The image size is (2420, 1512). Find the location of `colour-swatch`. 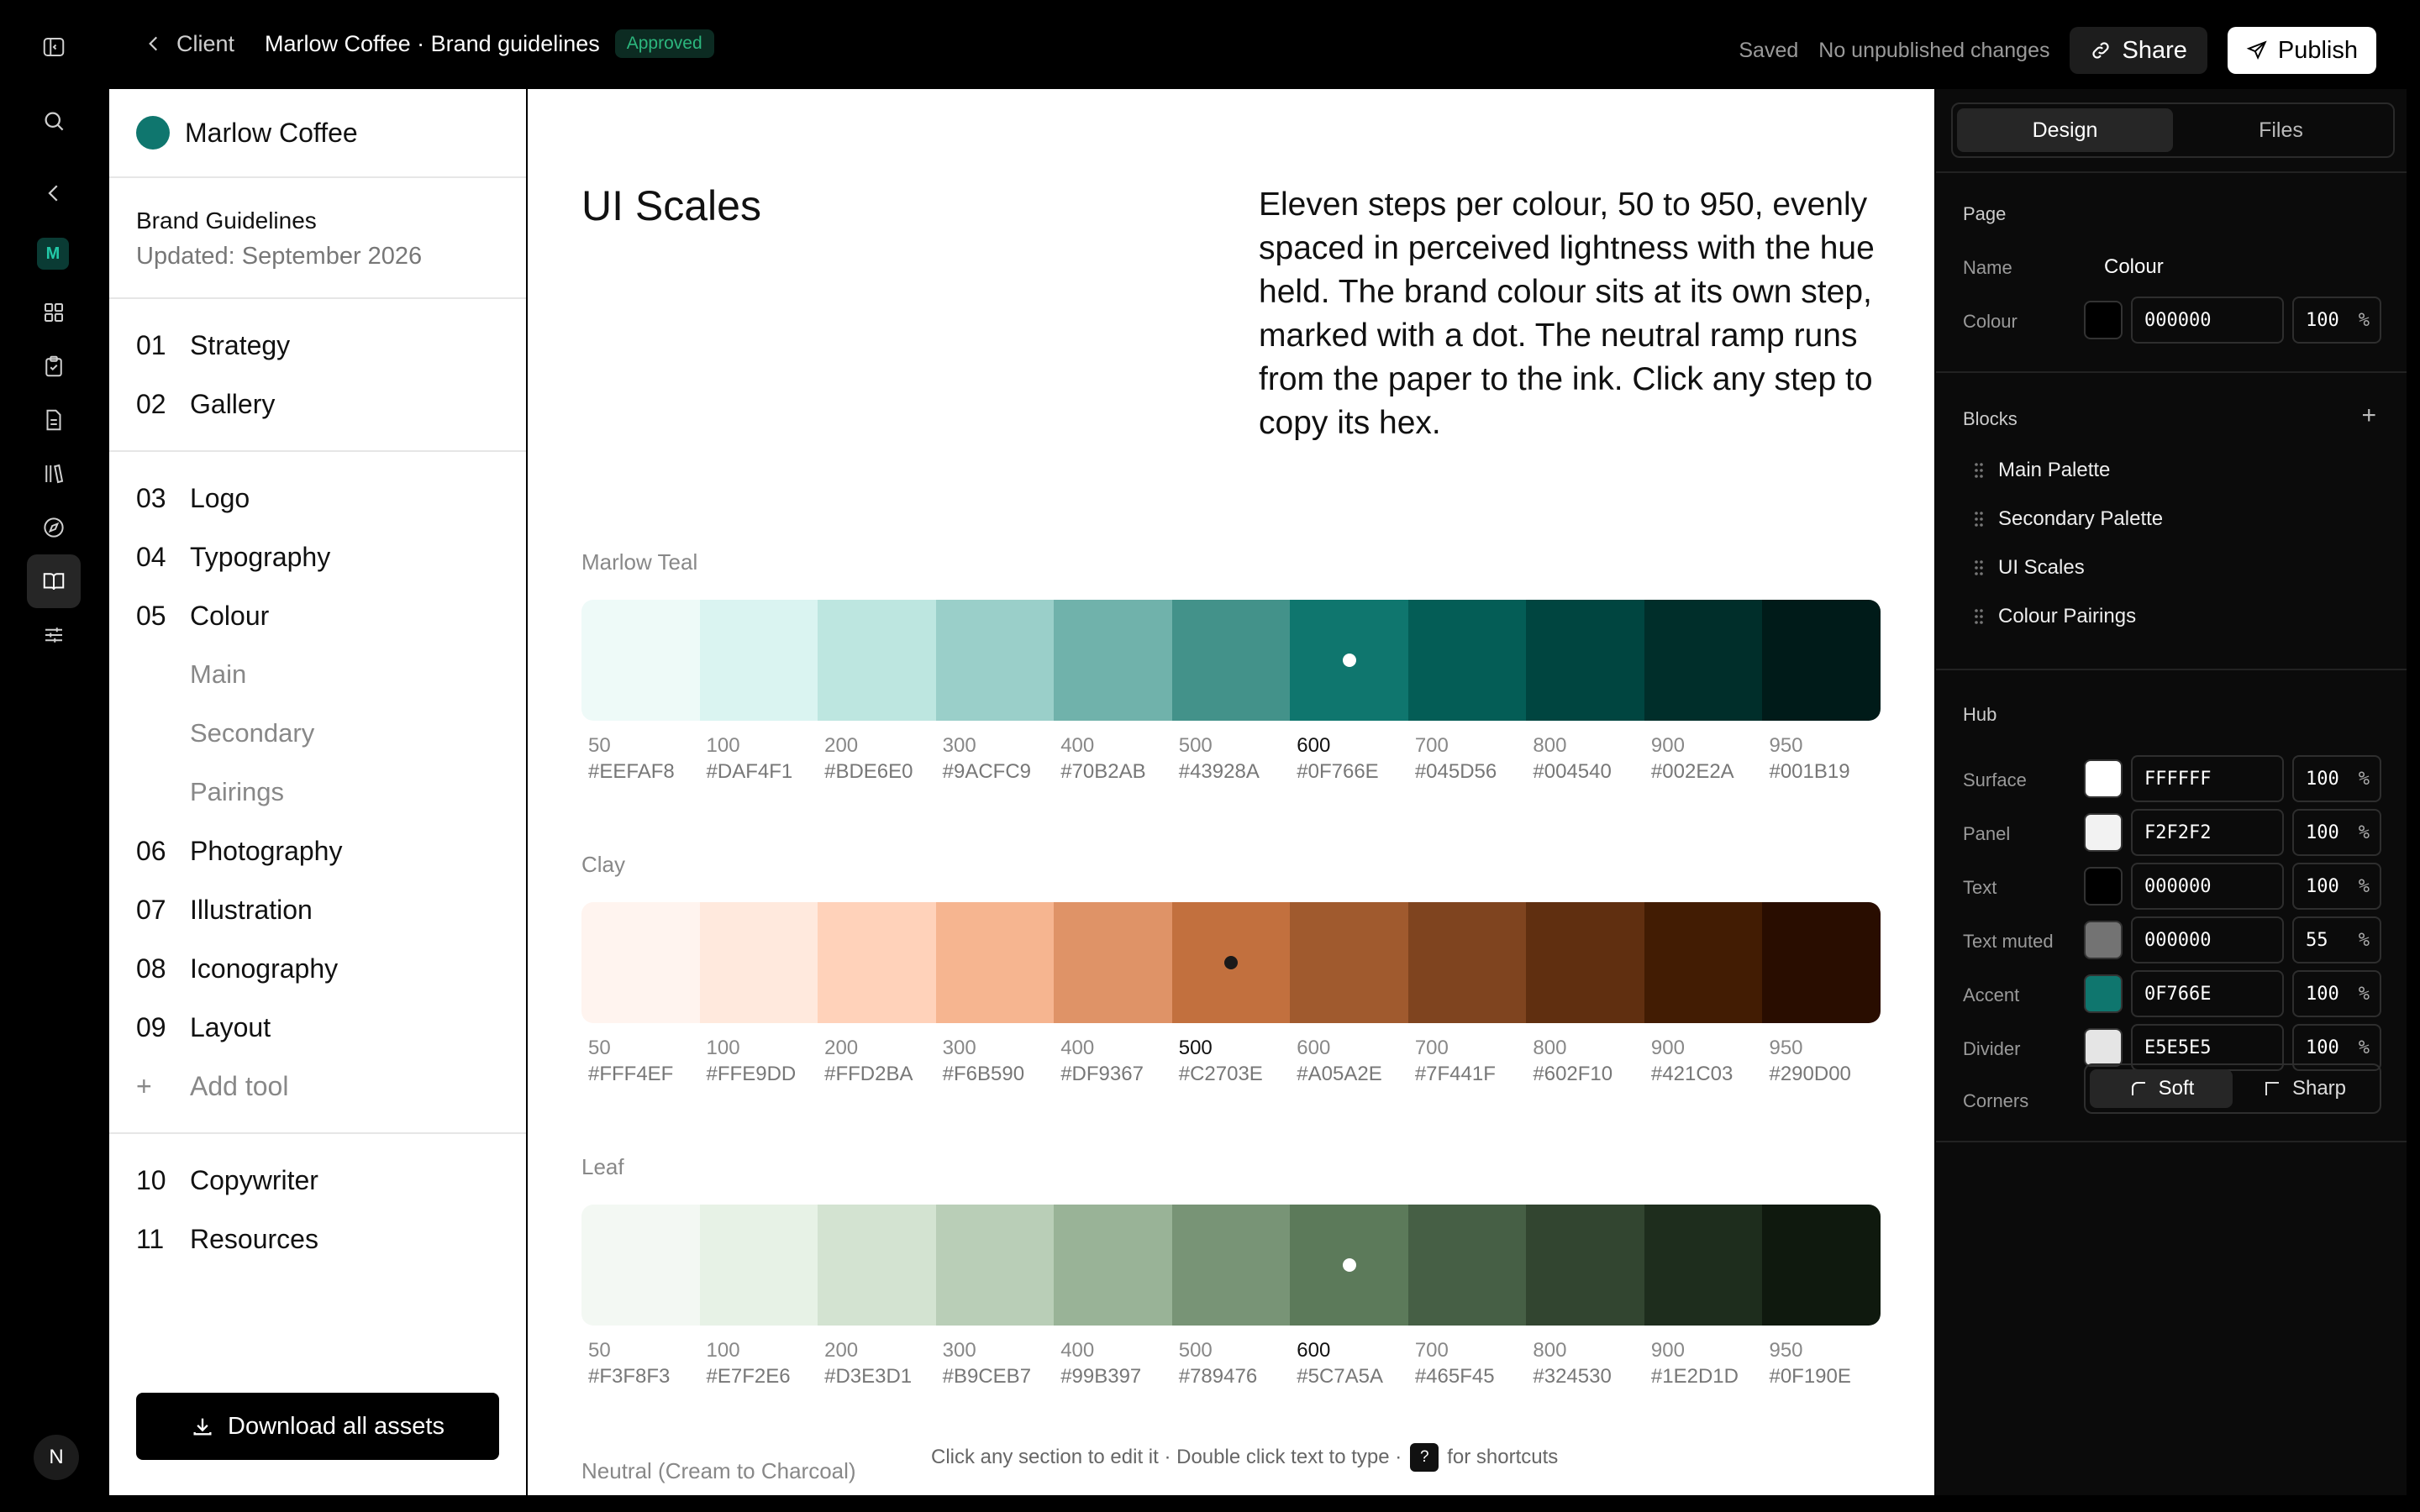

colour-swatch is located at coordinates (2103, 320).